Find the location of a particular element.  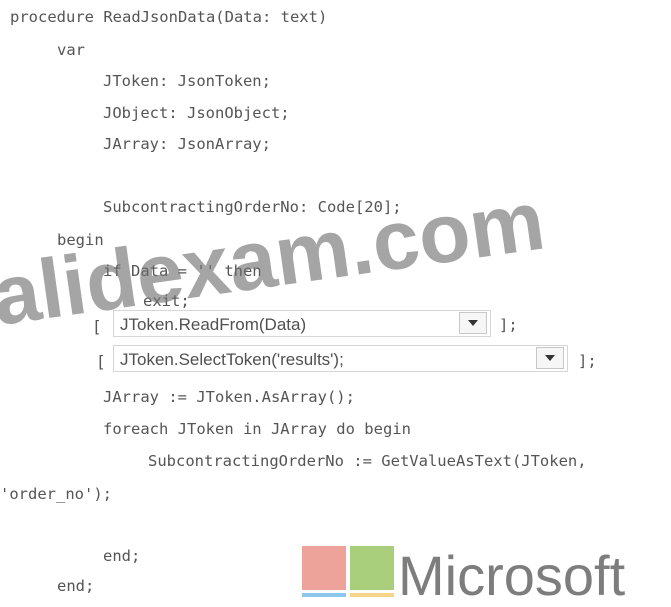

dropdown-1-close: ]; is located at coordinates (508, 325).